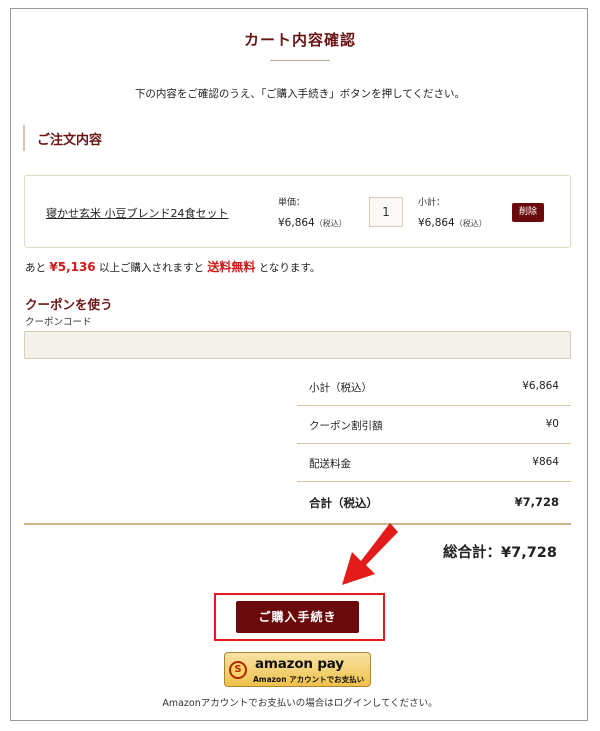 The width and height of the screenshot is (600, 731). Describe the element at coordinates (297, 345) in the screenshot. I see `coupon-code-input` at that location.